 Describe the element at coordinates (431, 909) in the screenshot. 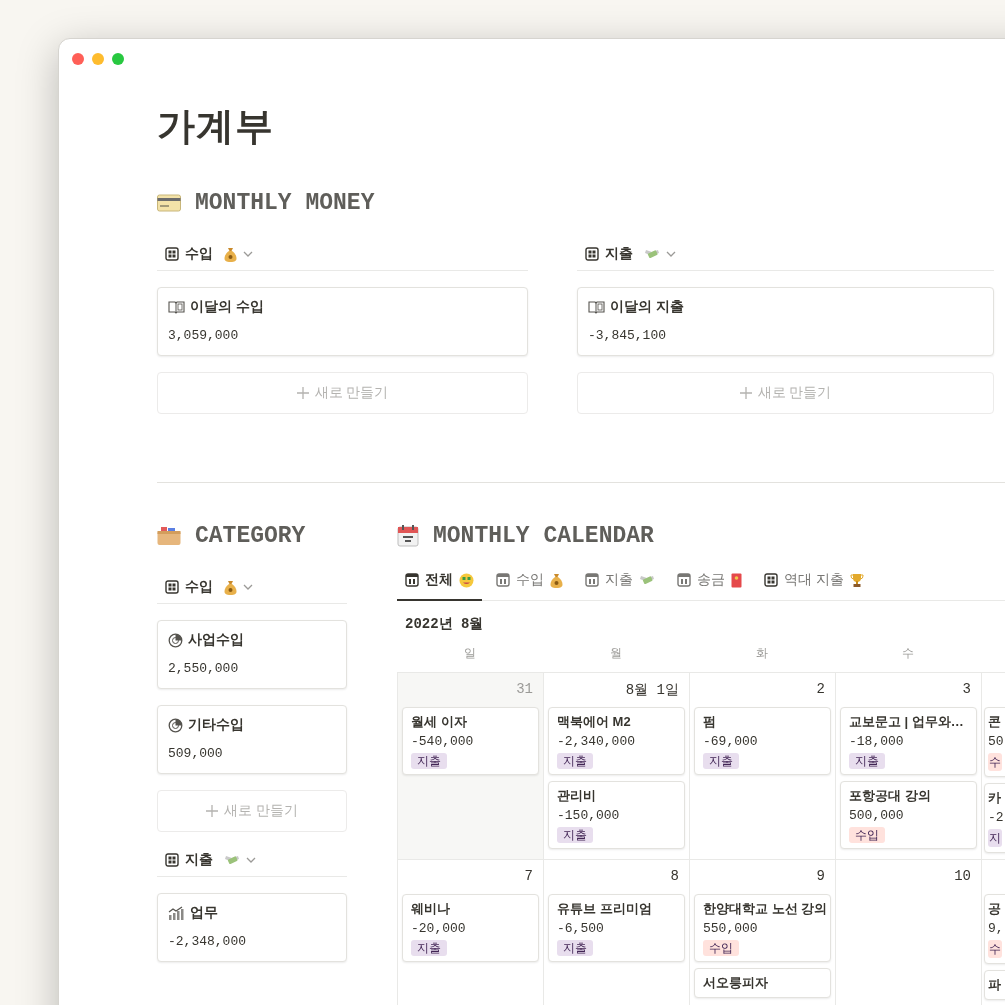

I see `event-title: 웨비나` at that location.